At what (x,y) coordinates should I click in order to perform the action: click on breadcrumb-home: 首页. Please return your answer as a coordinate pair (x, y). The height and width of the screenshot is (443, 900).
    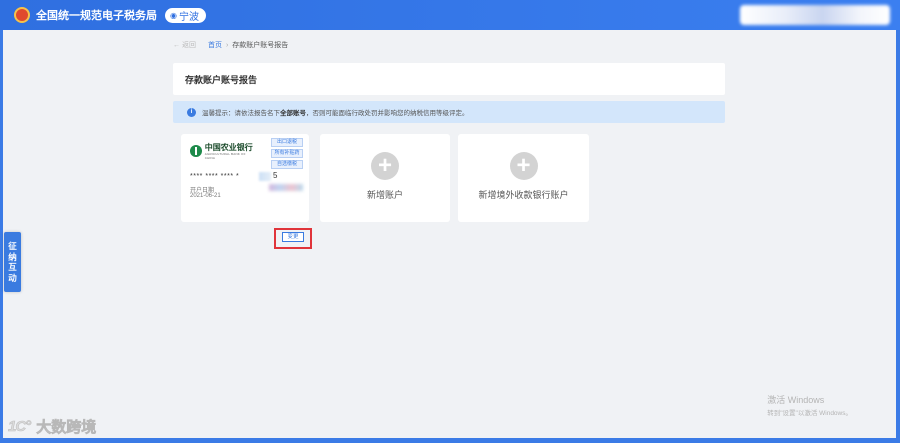
    Looking at the image, I should click on (215, 45).